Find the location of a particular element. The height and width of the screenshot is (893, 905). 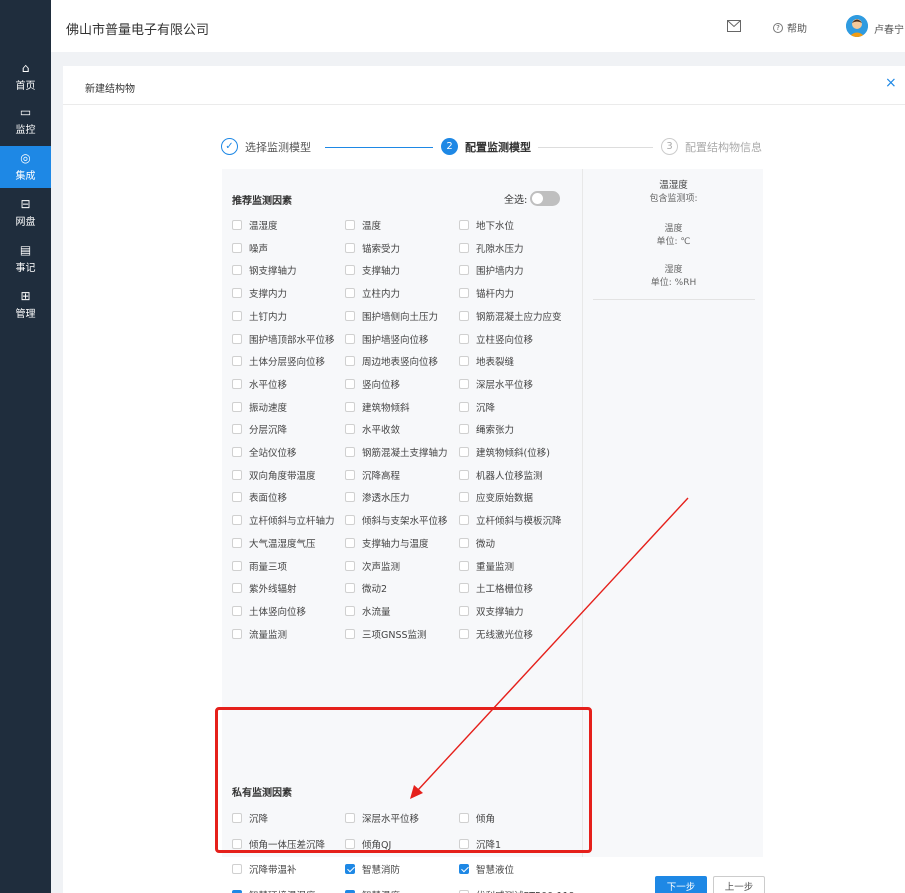

recommended-factor-checkbox: 土体分层竖向位移 is located at coordinates (278, 361).